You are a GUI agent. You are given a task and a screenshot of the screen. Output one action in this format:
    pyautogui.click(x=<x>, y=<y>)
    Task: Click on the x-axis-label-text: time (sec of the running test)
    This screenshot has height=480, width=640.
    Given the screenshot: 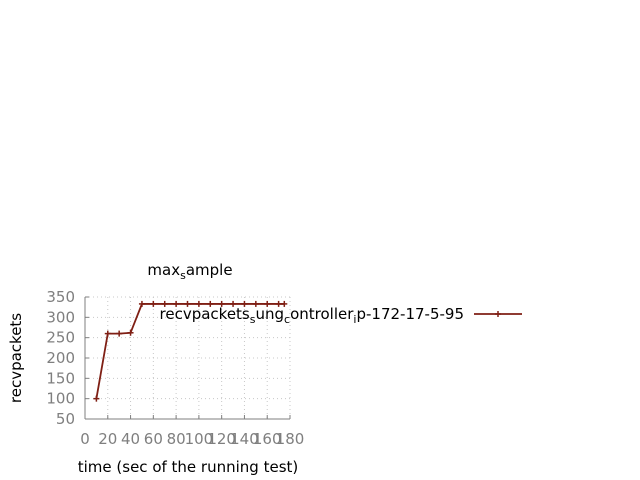 What is the action you would take?
    pyautogui.click(x=188, y=467)
    